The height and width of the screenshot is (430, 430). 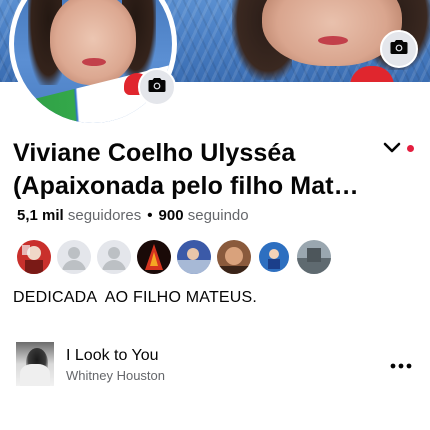 I want to click on profile-picture, so click(x=93, y=64).